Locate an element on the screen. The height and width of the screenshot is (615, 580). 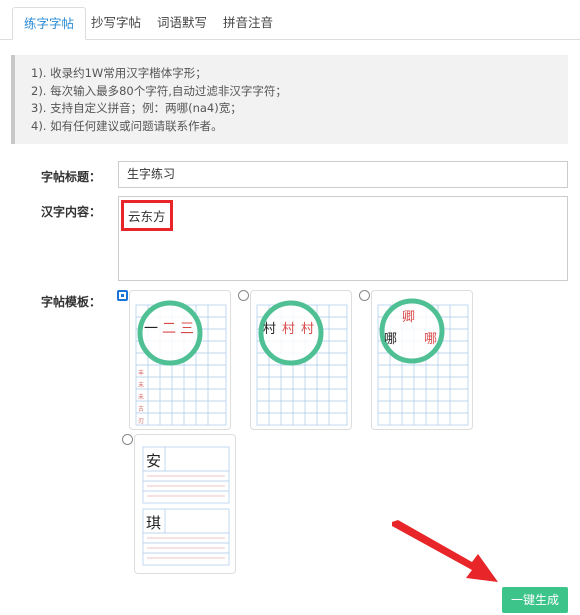
svg-text: 末 is located at coordinates (141, 385).